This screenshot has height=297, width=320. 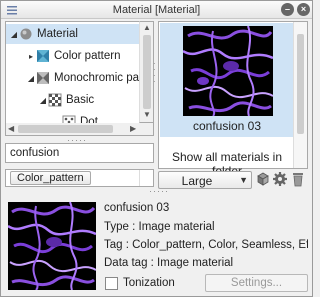 I want to click on tree-item-material: ◢ Material, so click(x=79, y=34).